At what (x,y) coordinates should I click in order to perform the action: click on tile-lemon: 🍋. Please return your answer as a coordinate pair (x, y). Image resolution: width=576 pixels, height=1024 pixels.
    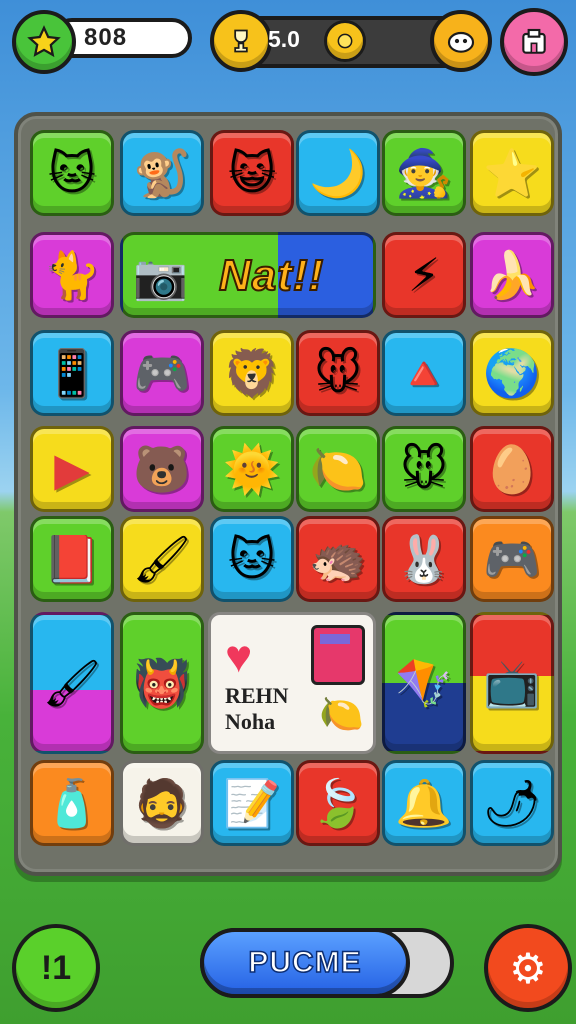
    Looking at the image, I should click on (338, 469).